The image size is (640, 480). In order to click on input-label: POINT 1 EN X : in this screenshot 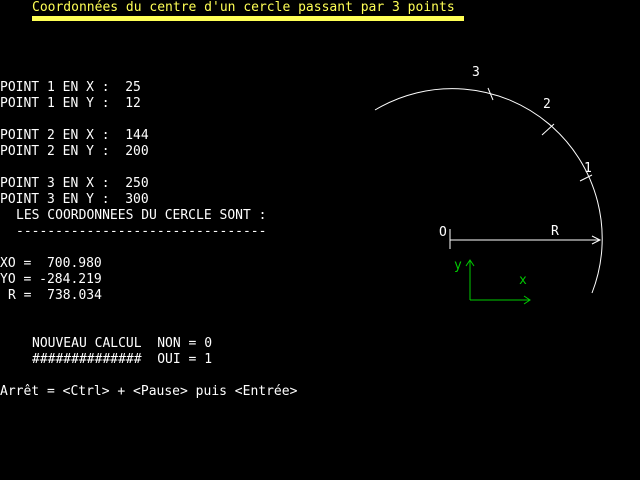, I will do `click(55, 87)`.